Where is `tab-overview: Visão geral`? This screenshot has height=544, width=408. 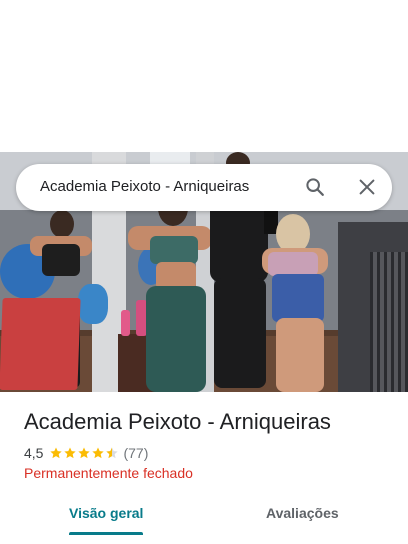
tab-overview: Visão geral is located at coordinates (106, 513).